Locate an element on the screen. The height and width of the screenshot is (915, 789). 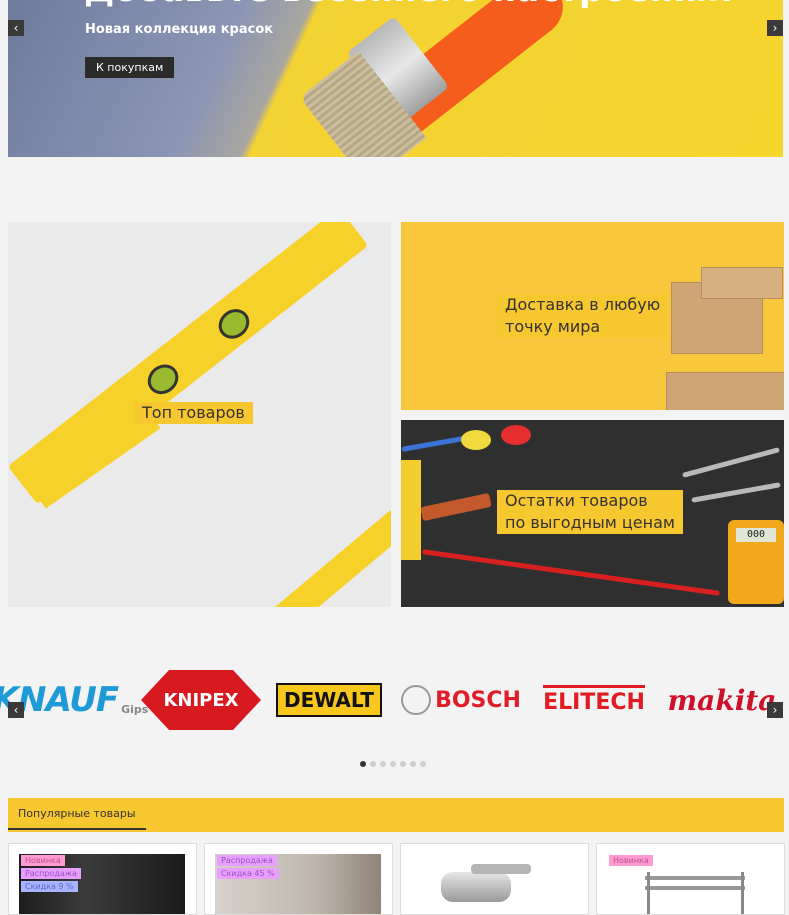
product-card: Новинка Распродажа Скидка 9 % is located at coordinates (102, 879).